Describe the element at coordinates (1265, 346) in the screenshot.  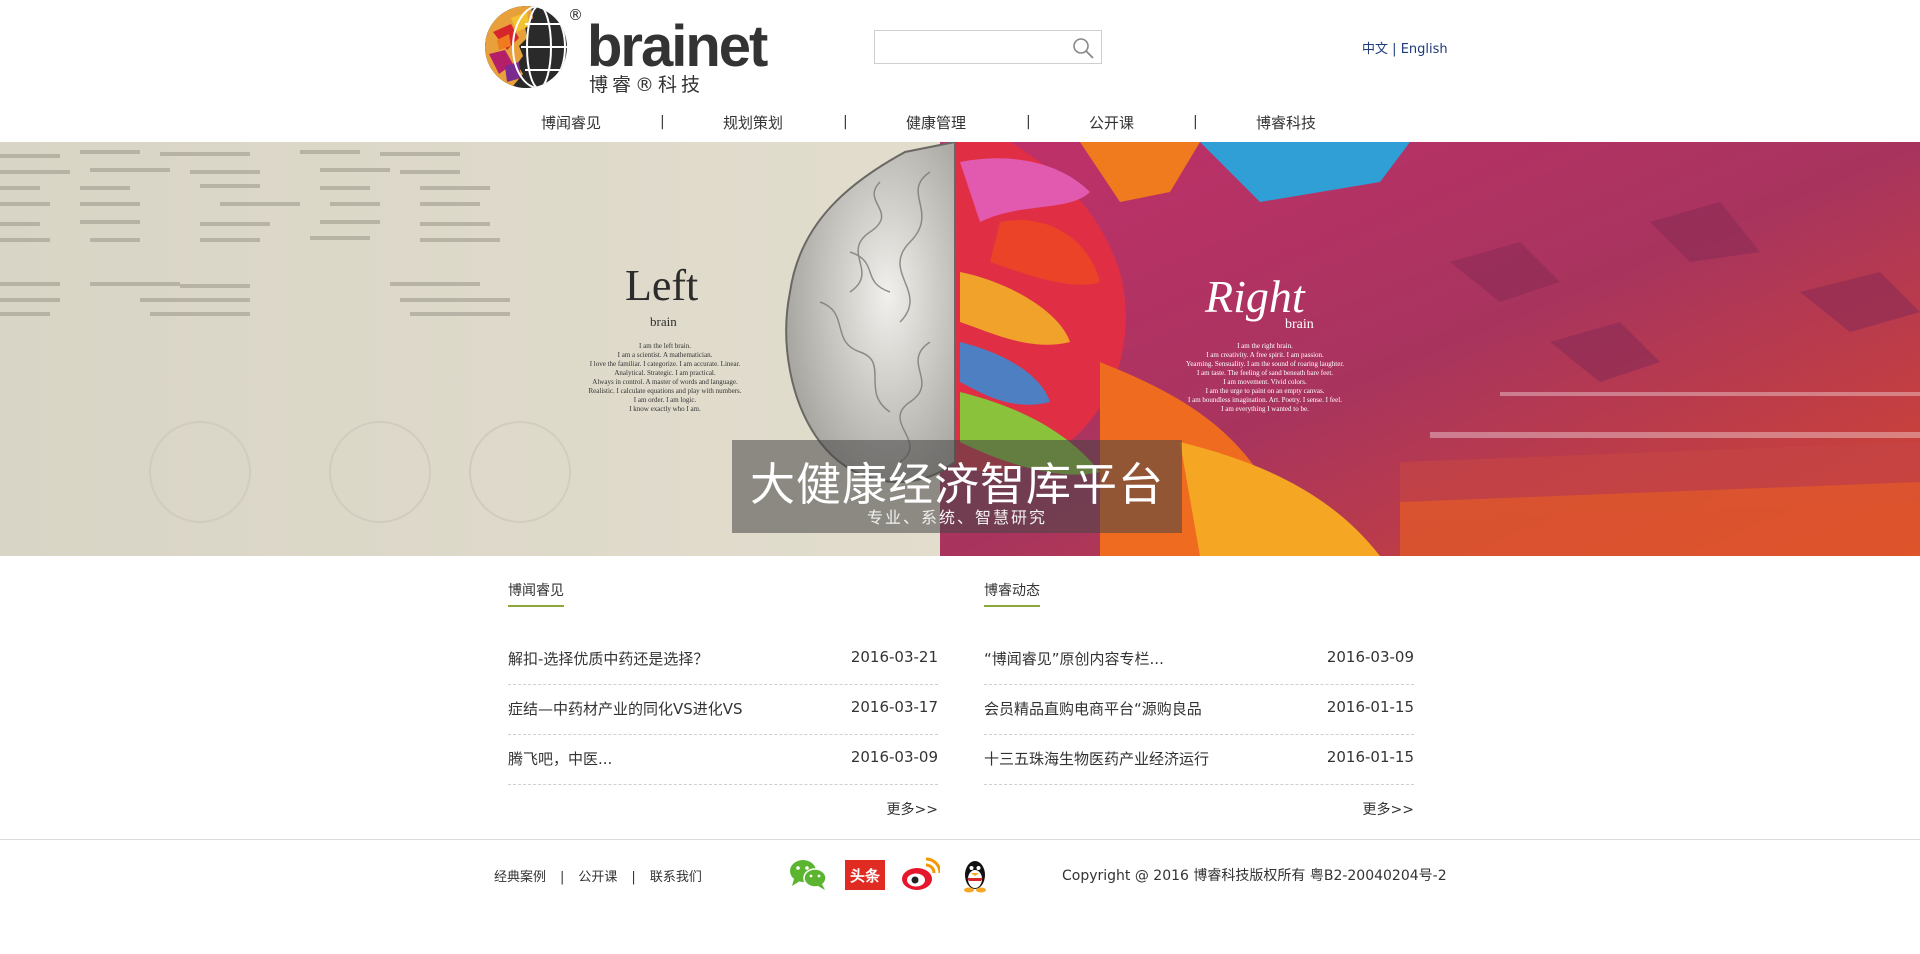
I see `brain-text-line: I am the right brain.` at that location.